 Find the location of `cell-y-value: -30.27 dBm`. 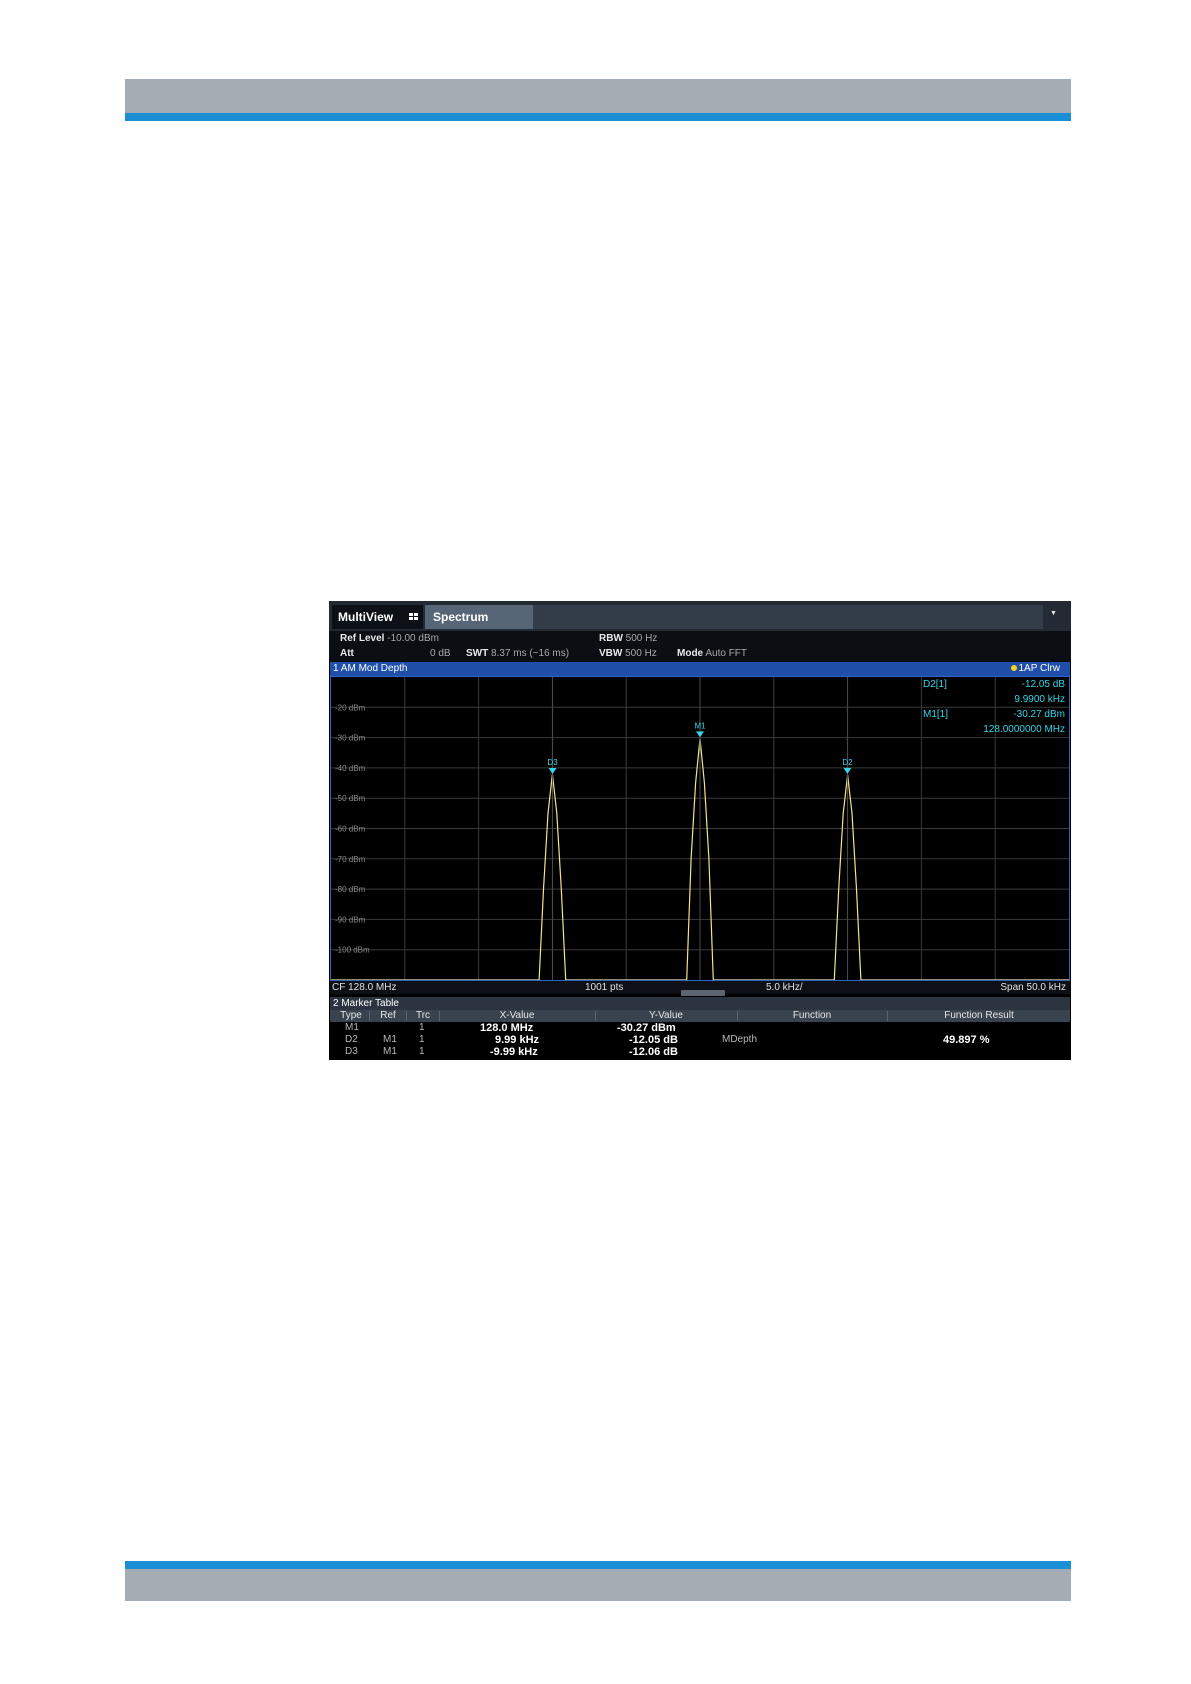

cell-y-value: -30.27 dBm is located at coordinates (646, 1028).